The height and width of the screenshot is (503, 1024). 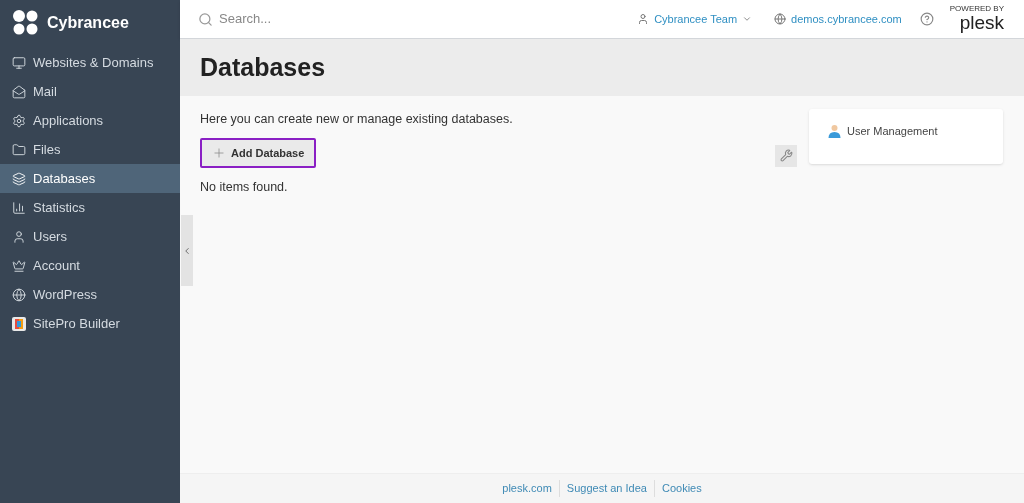 What do you see at coordinates (205, 19) in the screenshot?
I see `search-icon` at bounding box center [205, 19].